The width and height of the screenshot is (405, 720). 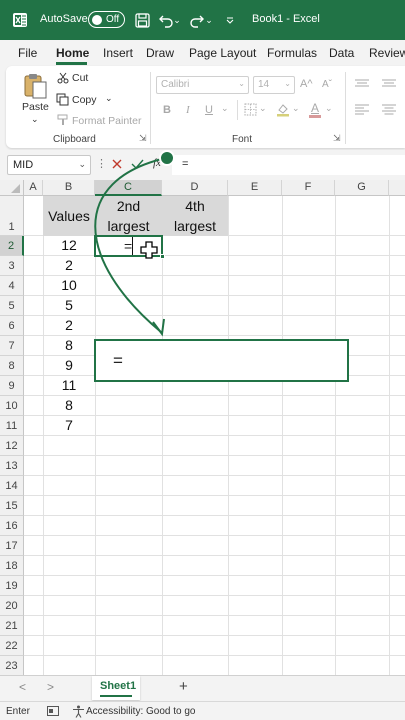 What do you see at coordinates (202, 688) in the screenshot?
I see `sheet-tab-bar: < > Sheet1 +` at bounding box center [202, 688].